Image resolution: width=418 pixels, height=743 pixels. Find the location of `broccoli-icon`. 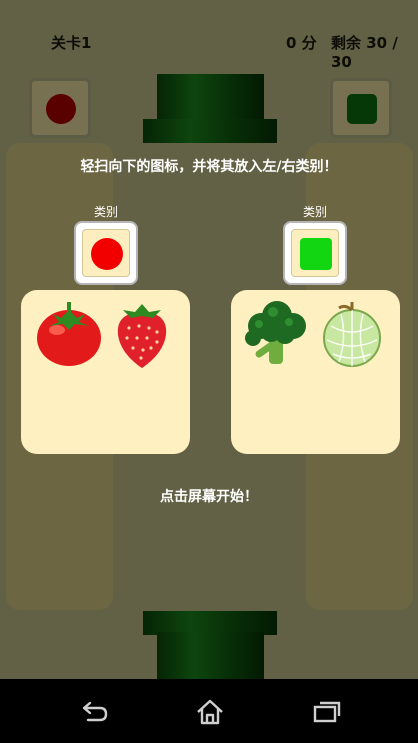

broccoli-icon is located at coordinates (275, 332).